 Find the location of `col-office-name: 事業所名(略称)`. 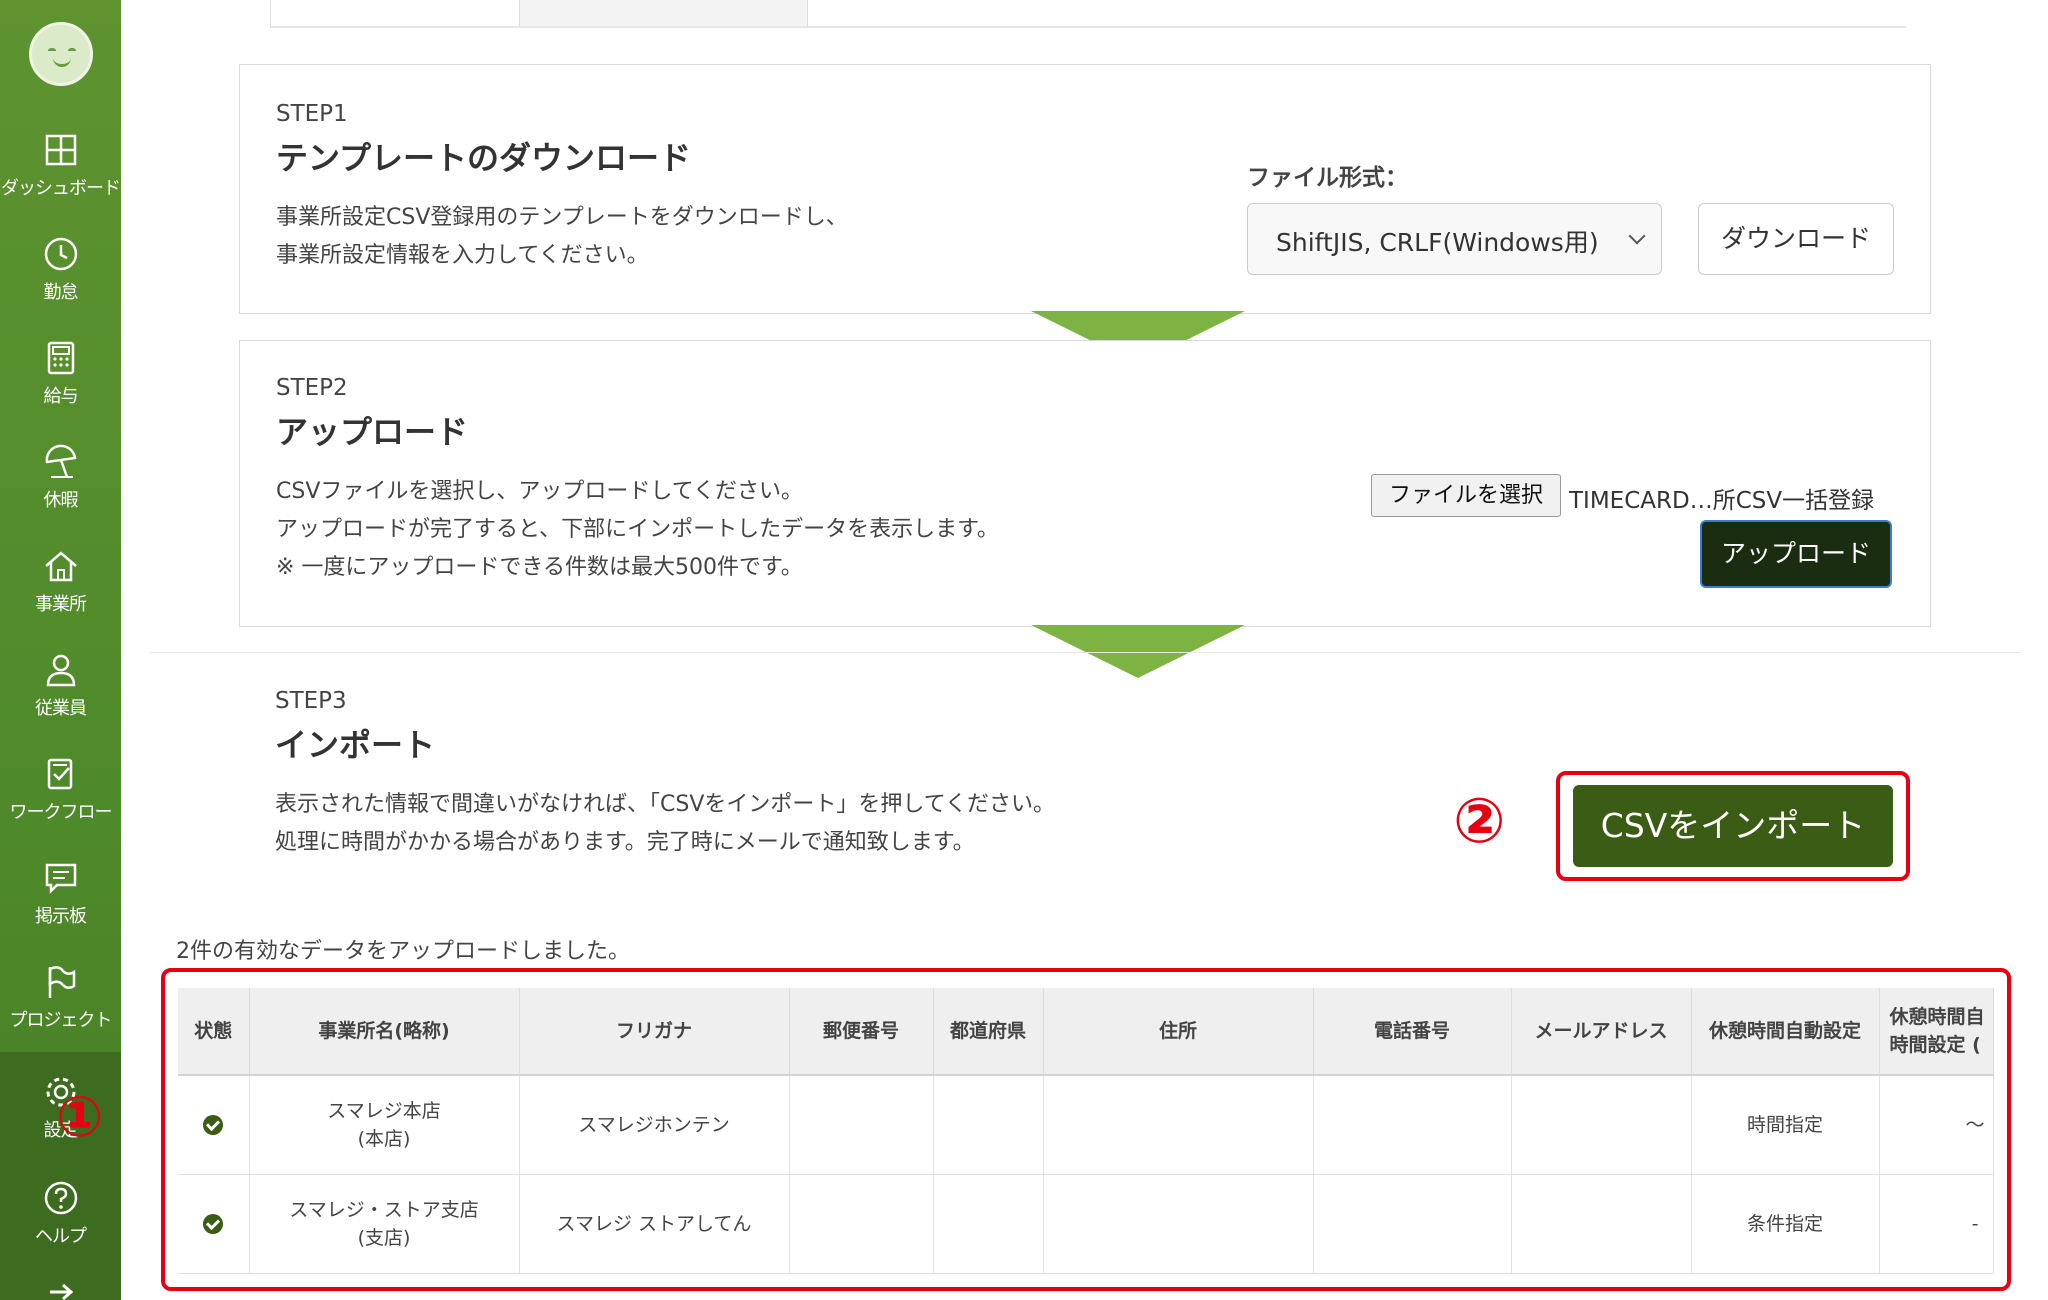

col-office-name: 事業所名(略称) is located at coordinates (384, 1032).